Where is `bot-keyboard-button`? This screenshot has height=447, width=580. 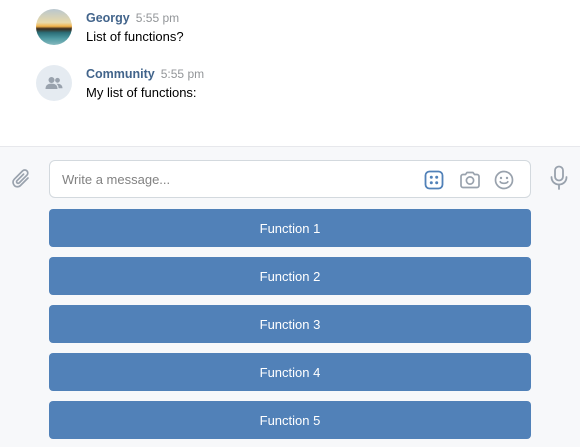
bot-keyboard-button is located at coordinates (434, 180).